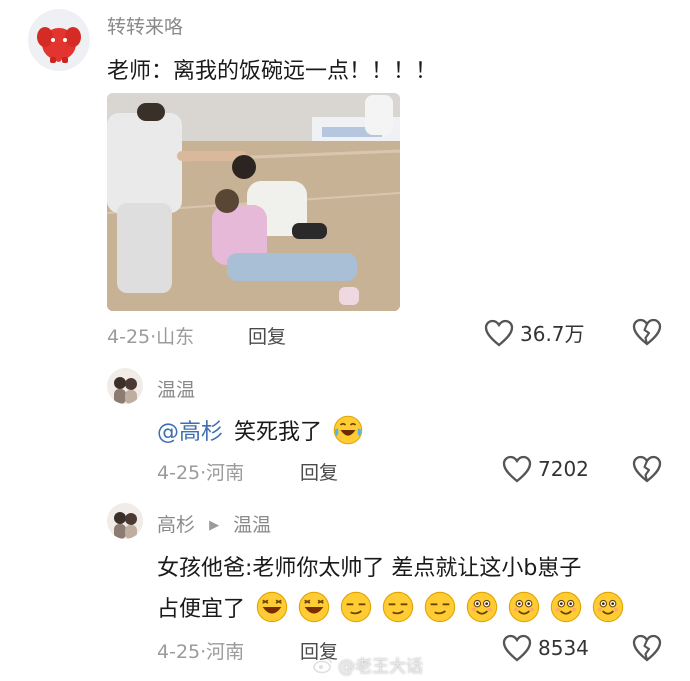 The height and width of the screenshot is (681, 690). I want to click on reply-text-body: 笑死我了, so click(278, 432).